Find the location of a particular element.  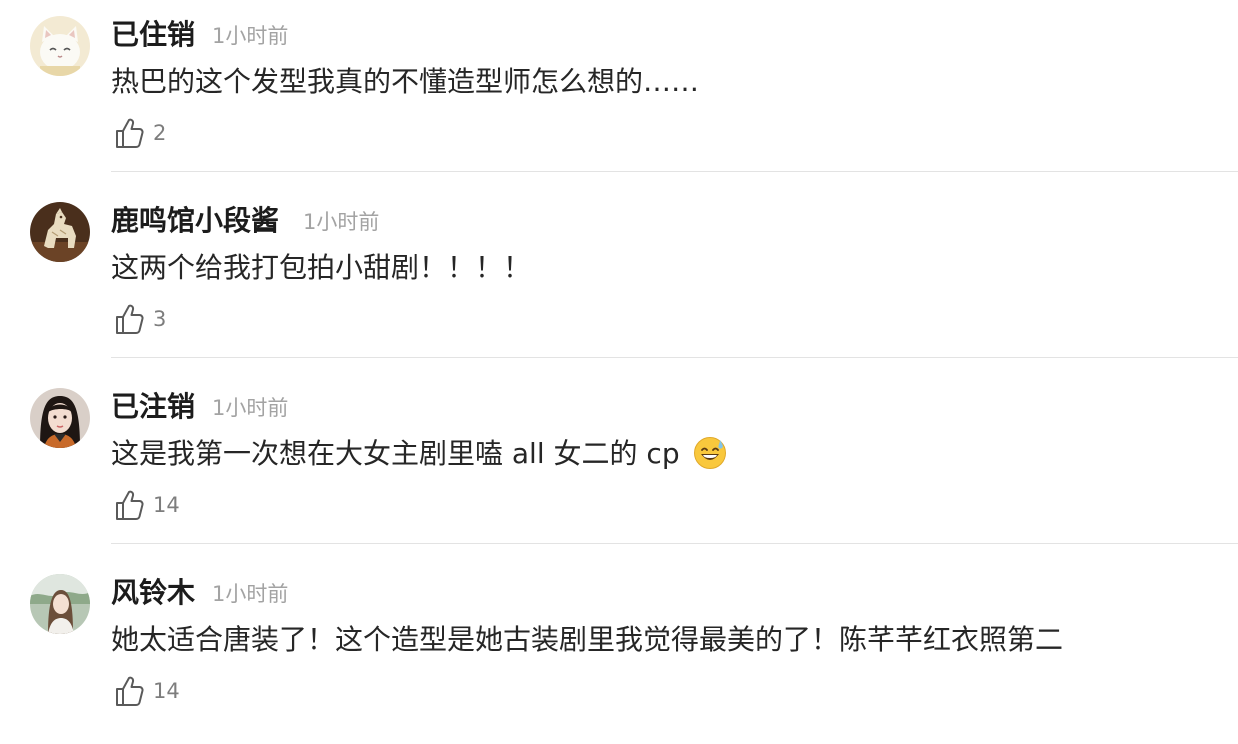

comment-text: 这两个给我打包拍小甜剧！！！！ is located at coordinates (321, 267).